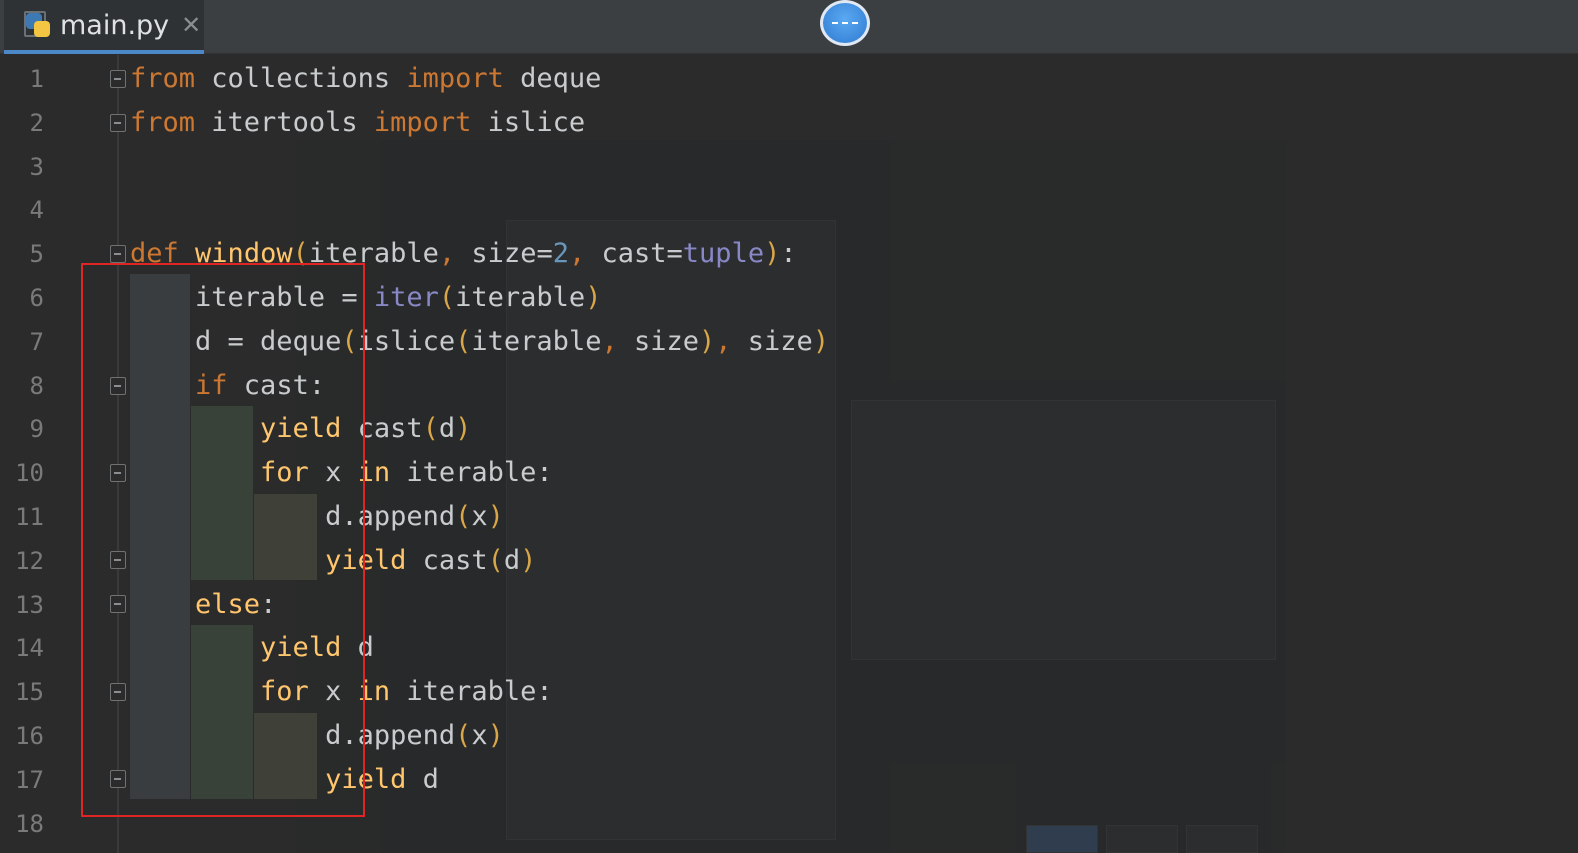 The width and height of the screenshot is (1578, 853). I want to click on code-line: from collections import deque, so click(365, 79).